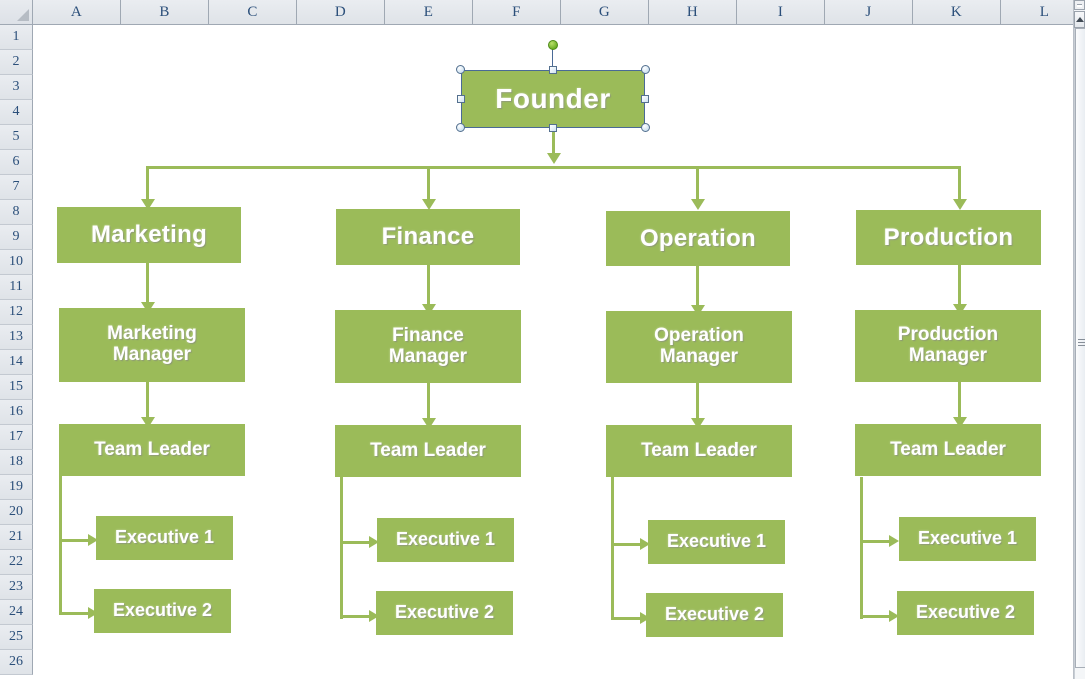 Image resolution: width=1085 pixels, height=679 pixels. Describe the element at coordinates (645, 99) in the screenshot. I see `resize-handle-middle-right` at that location.